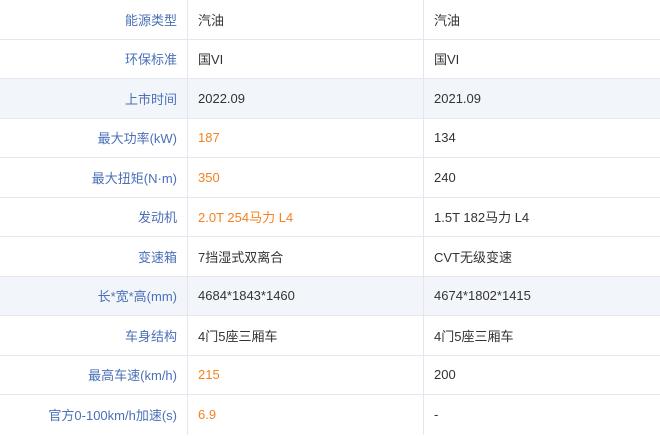 This screenshot has width=660, height=436. I want to click on spec-value-car-b: -, so click(436, 415).